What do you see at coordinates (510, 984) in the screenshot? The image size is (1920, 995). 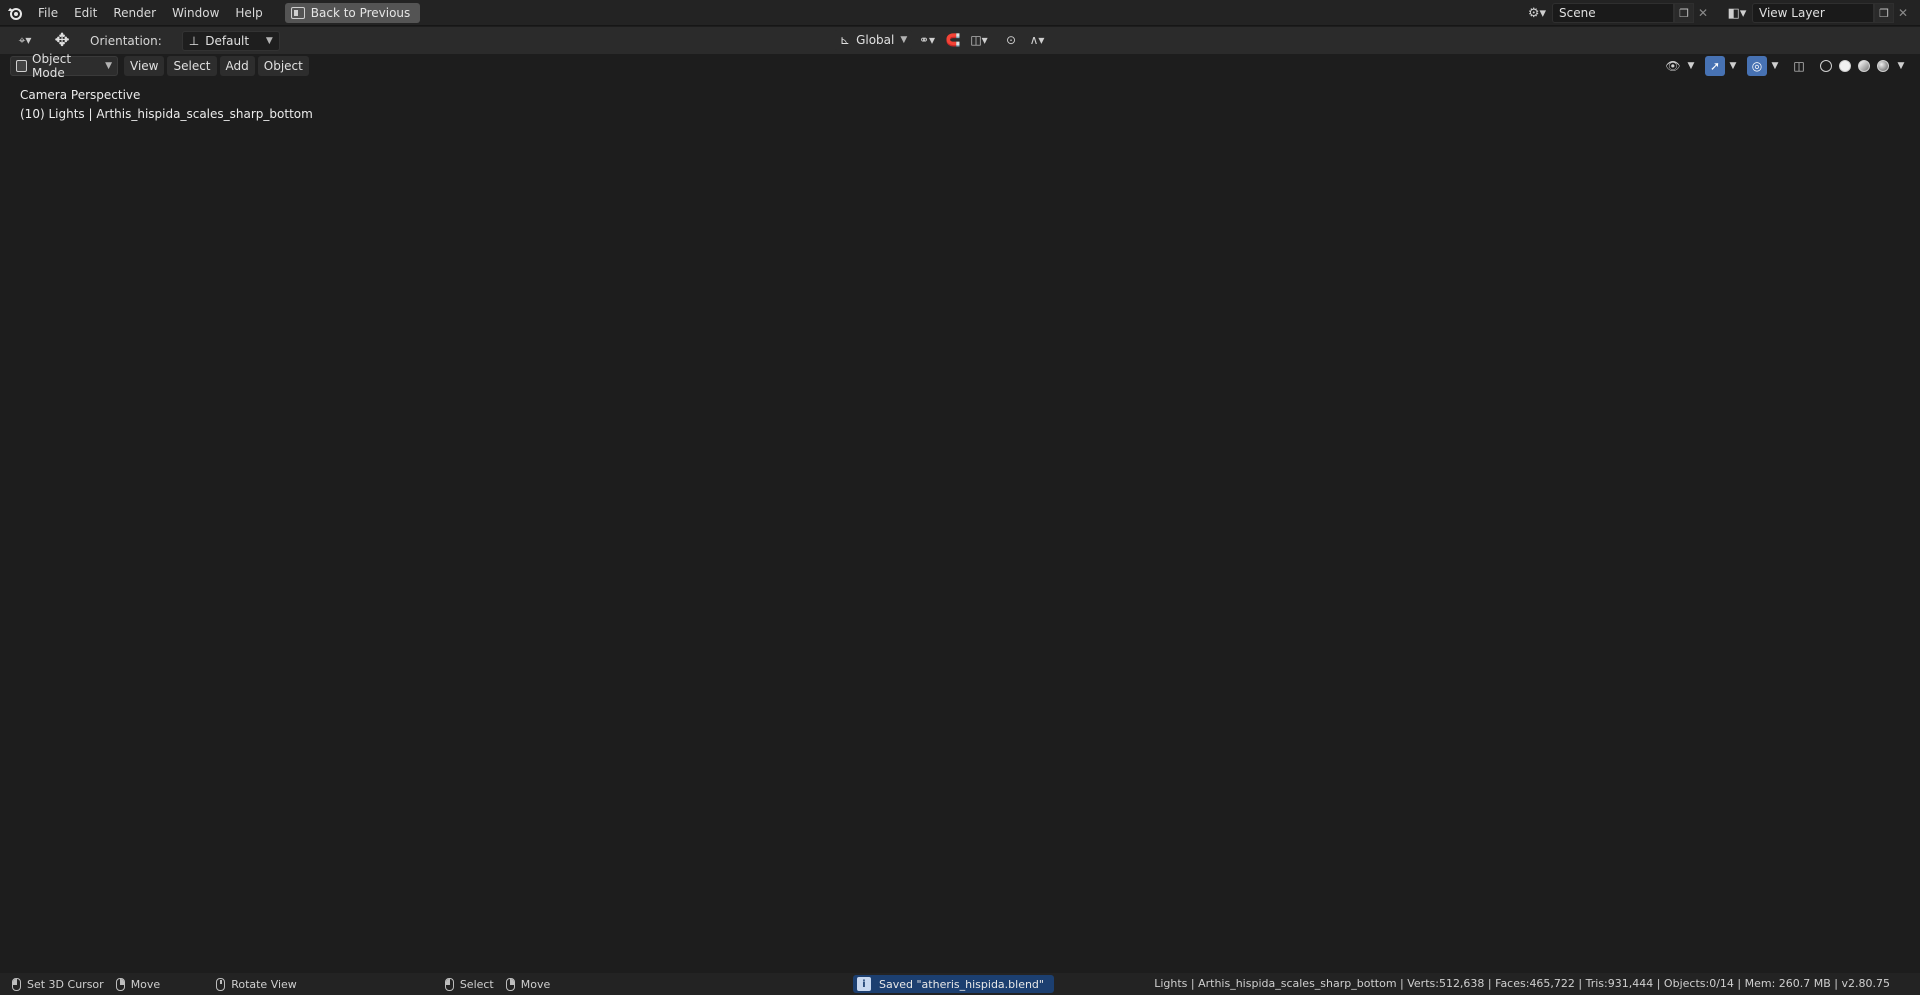 I see `mouse-right-icon` at bounding box center [510, 984].